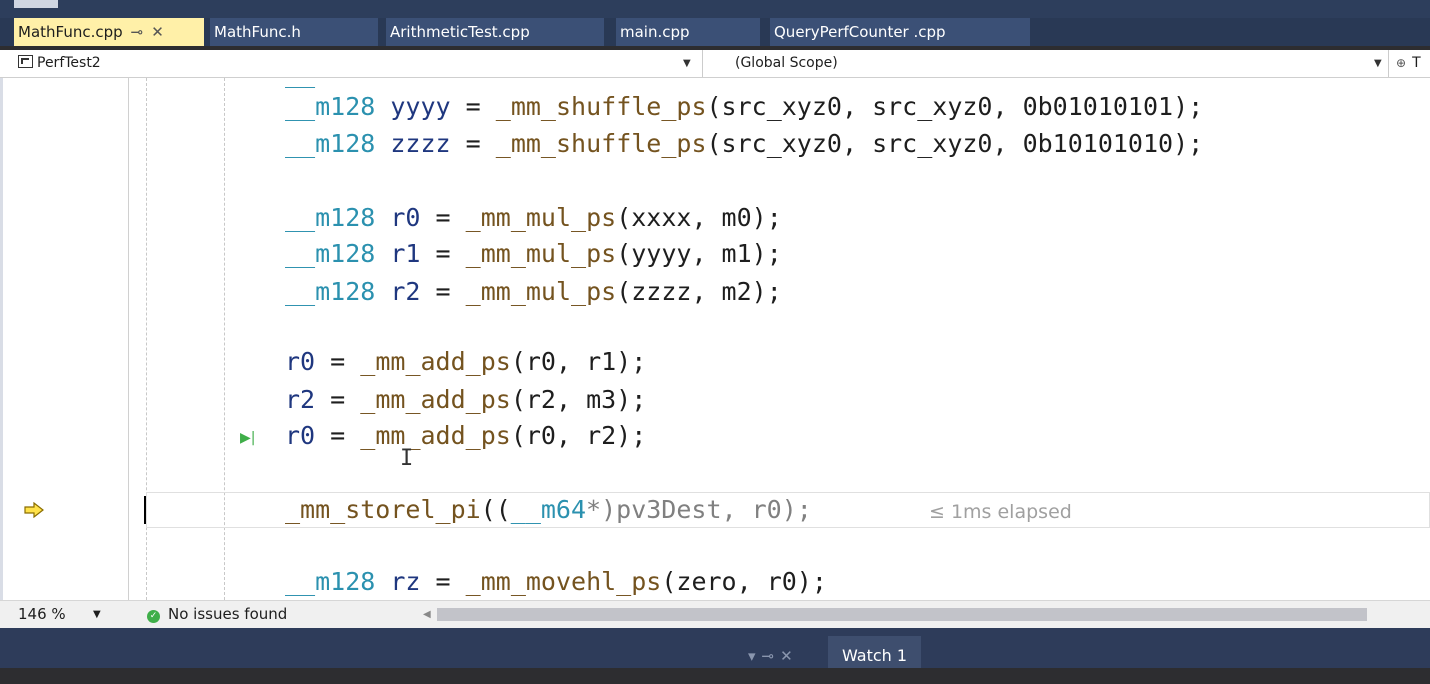 The width and height of the screenshot is (1430, 684). I want to click on window-top-strip, so click(715, 9).